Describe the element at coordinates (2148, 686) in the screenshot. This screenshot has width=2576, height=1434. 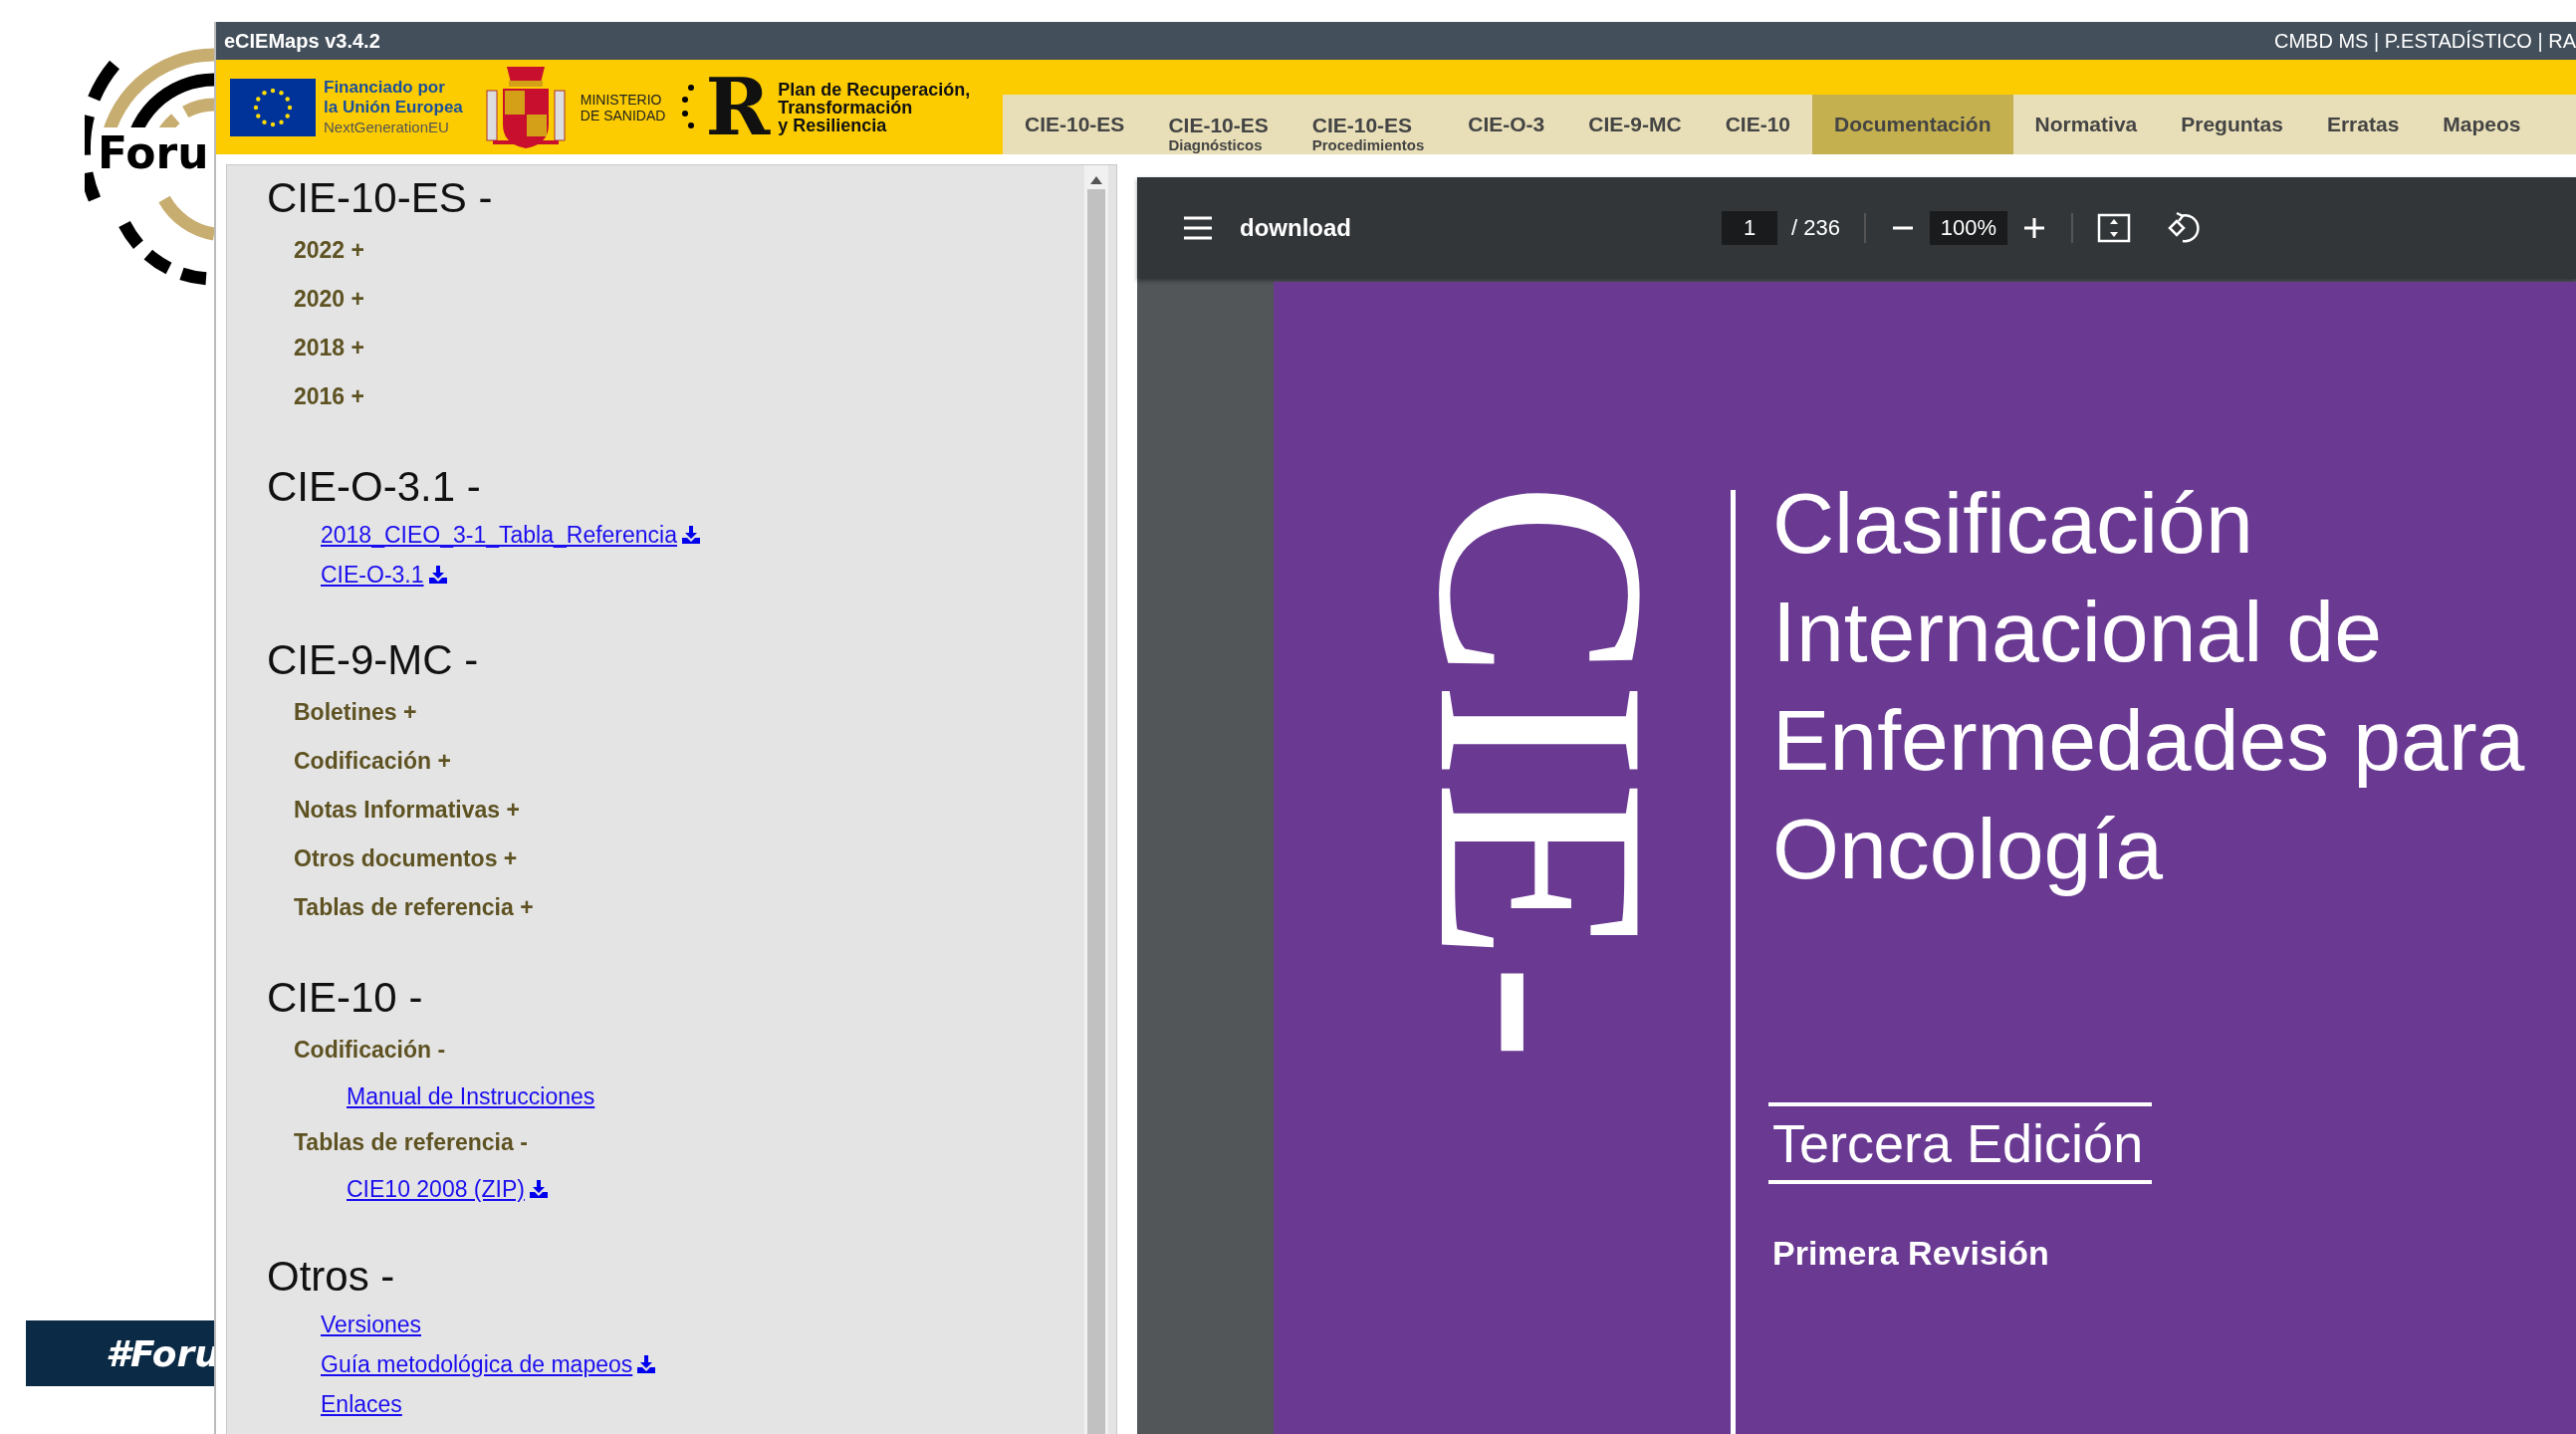
I see `document-title: Clasificación Internacional de Enfermedades para Oncología` at that location.